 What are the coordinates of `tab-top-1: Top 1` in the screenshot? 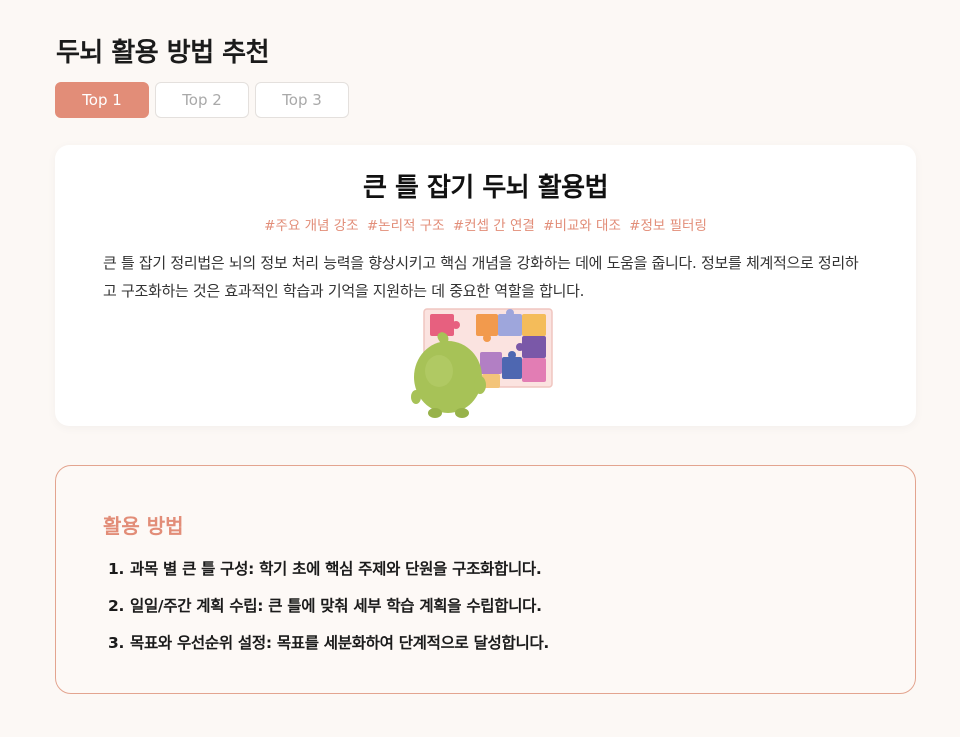 It's located at (102, 100).